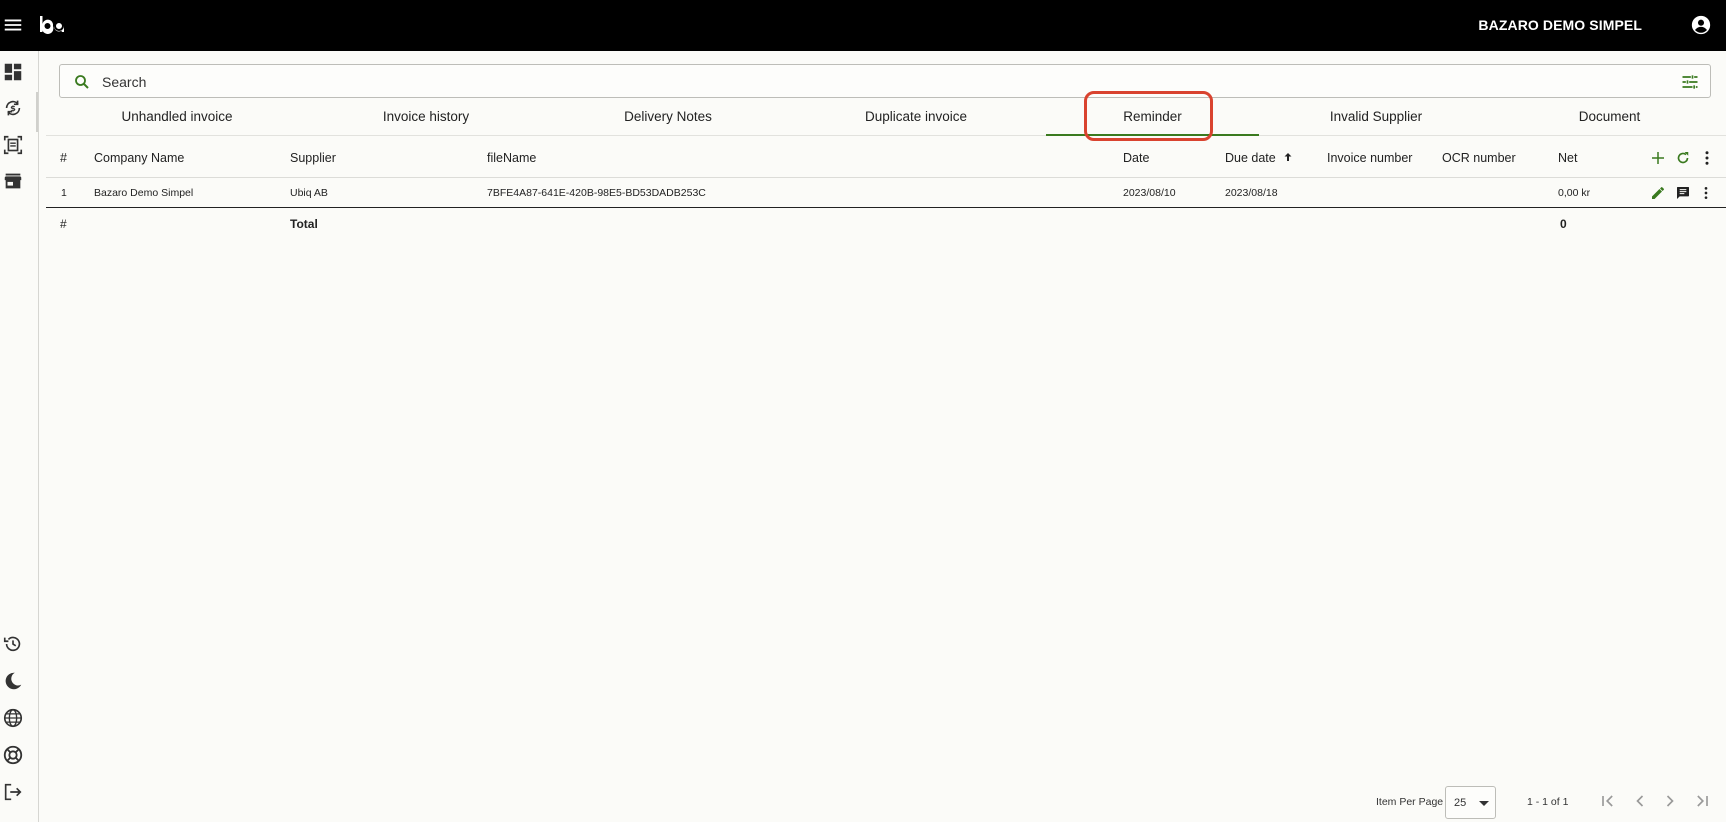 The width and height of the screenshot is (1726, 822). I want to click on tab-unhandled-invoice: Unhandled invoice, so click(177, 119).